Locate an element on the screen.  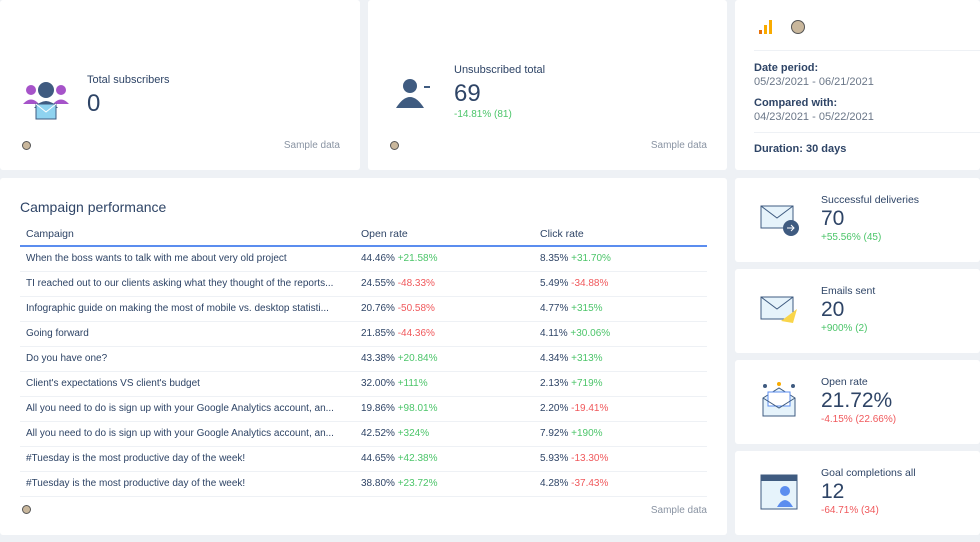
subscribers-label: Total subscribers is located at coordinates (128, 80).